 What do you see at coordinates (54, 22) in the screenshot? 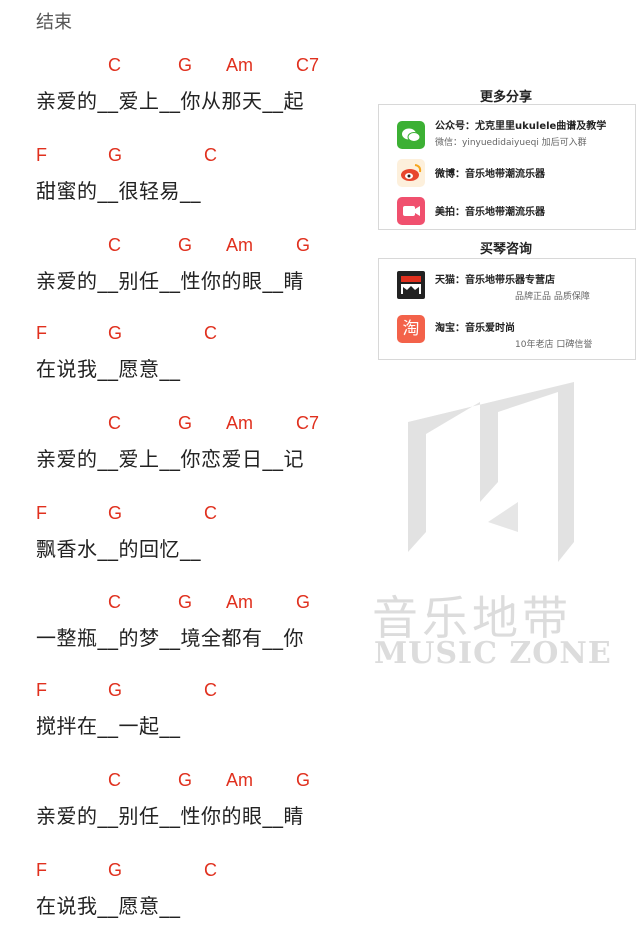
I see `section-label: 结束` at bounding box center [54, 22].